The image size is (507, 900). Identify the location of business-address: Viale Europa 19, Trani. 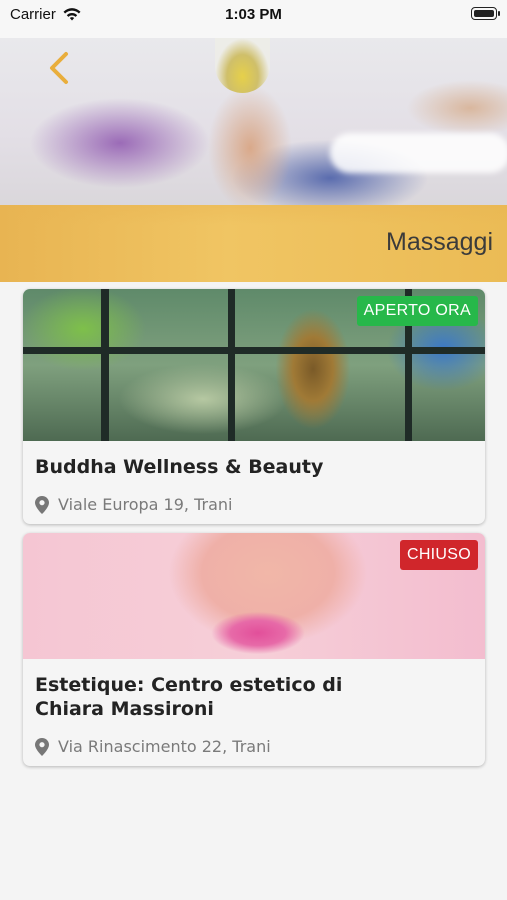
(254, 504).